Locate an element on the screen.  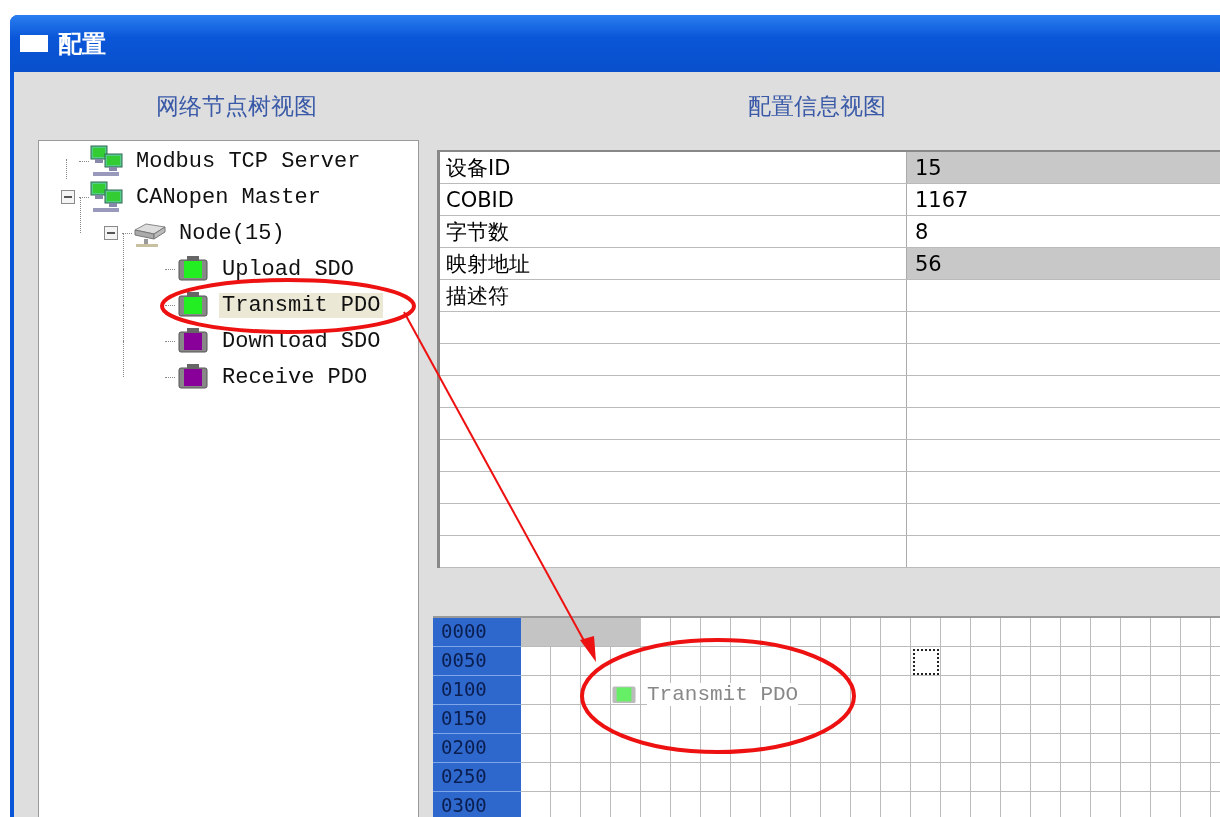
tree-item: Receive PDO is located at coordinates (295, 377).